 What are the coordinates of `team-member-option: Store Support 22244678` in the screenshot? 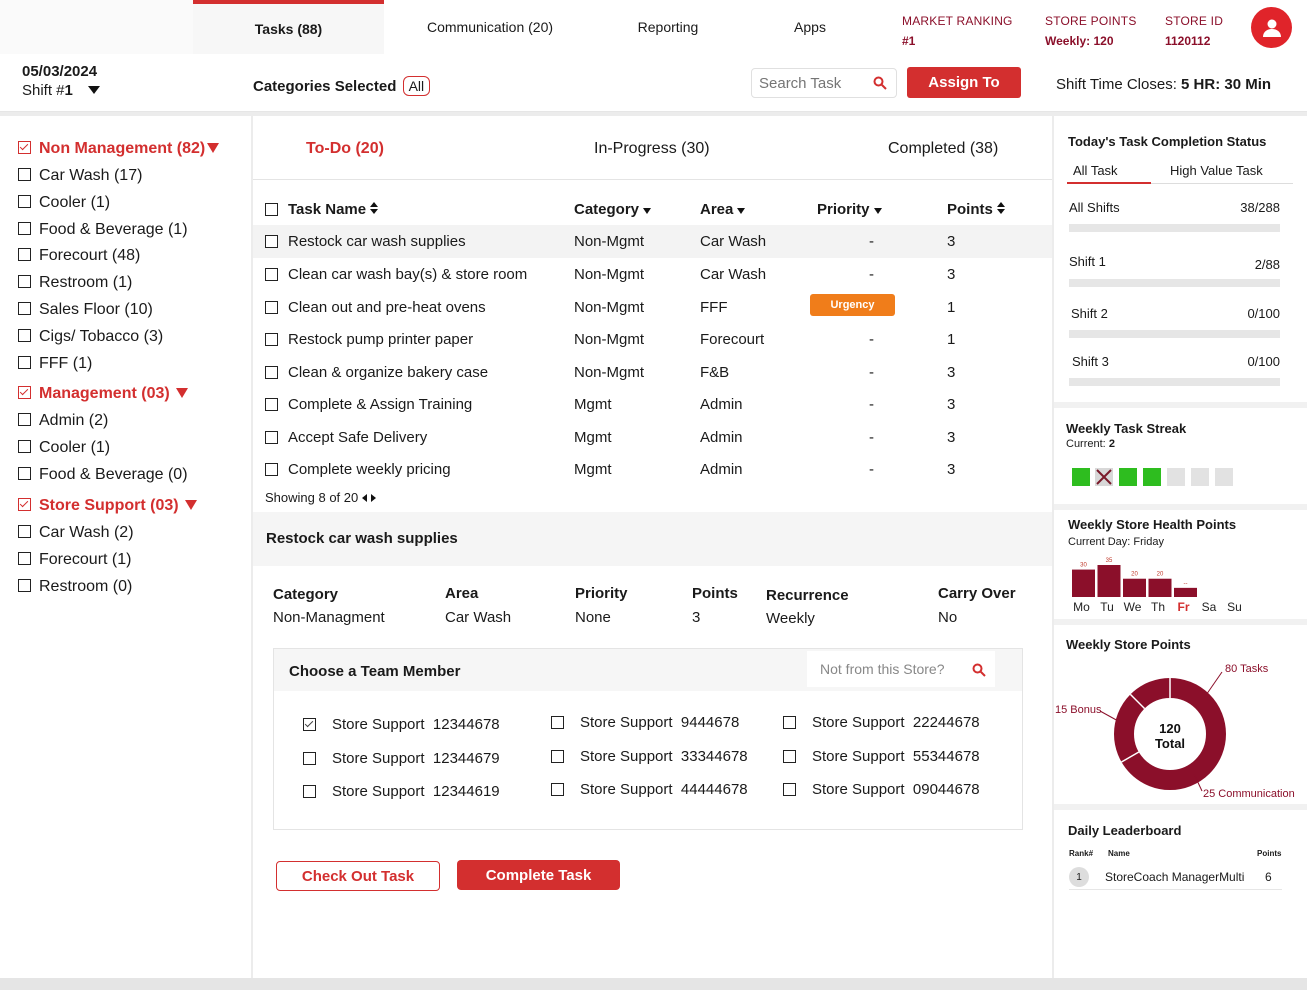 It's located at (881, 722).